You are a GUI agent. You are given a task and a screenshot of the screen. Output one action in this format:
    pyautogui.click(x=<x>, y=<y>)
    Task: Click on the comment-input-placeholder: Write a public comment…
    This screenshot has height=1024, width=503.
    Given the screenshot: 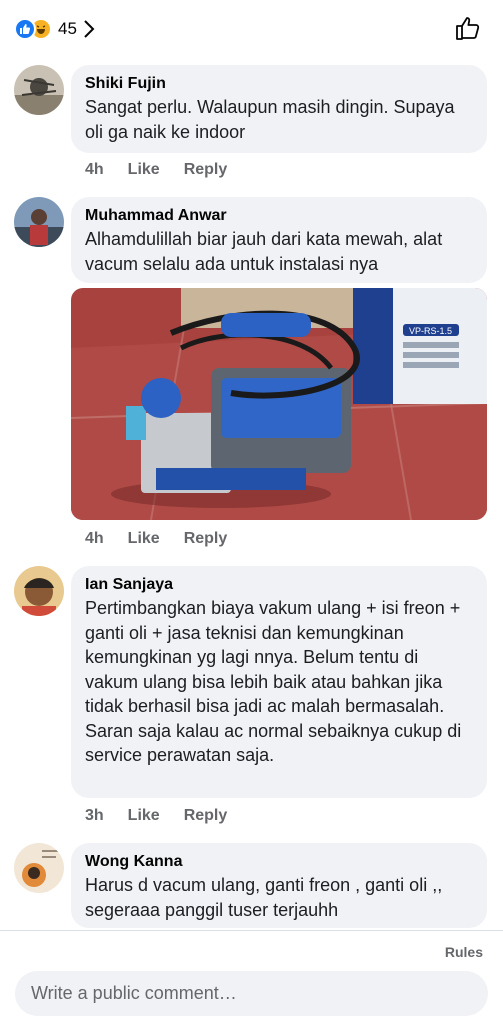 What is the action you would take?
    pyautogui.click(x=134, y=993)
    